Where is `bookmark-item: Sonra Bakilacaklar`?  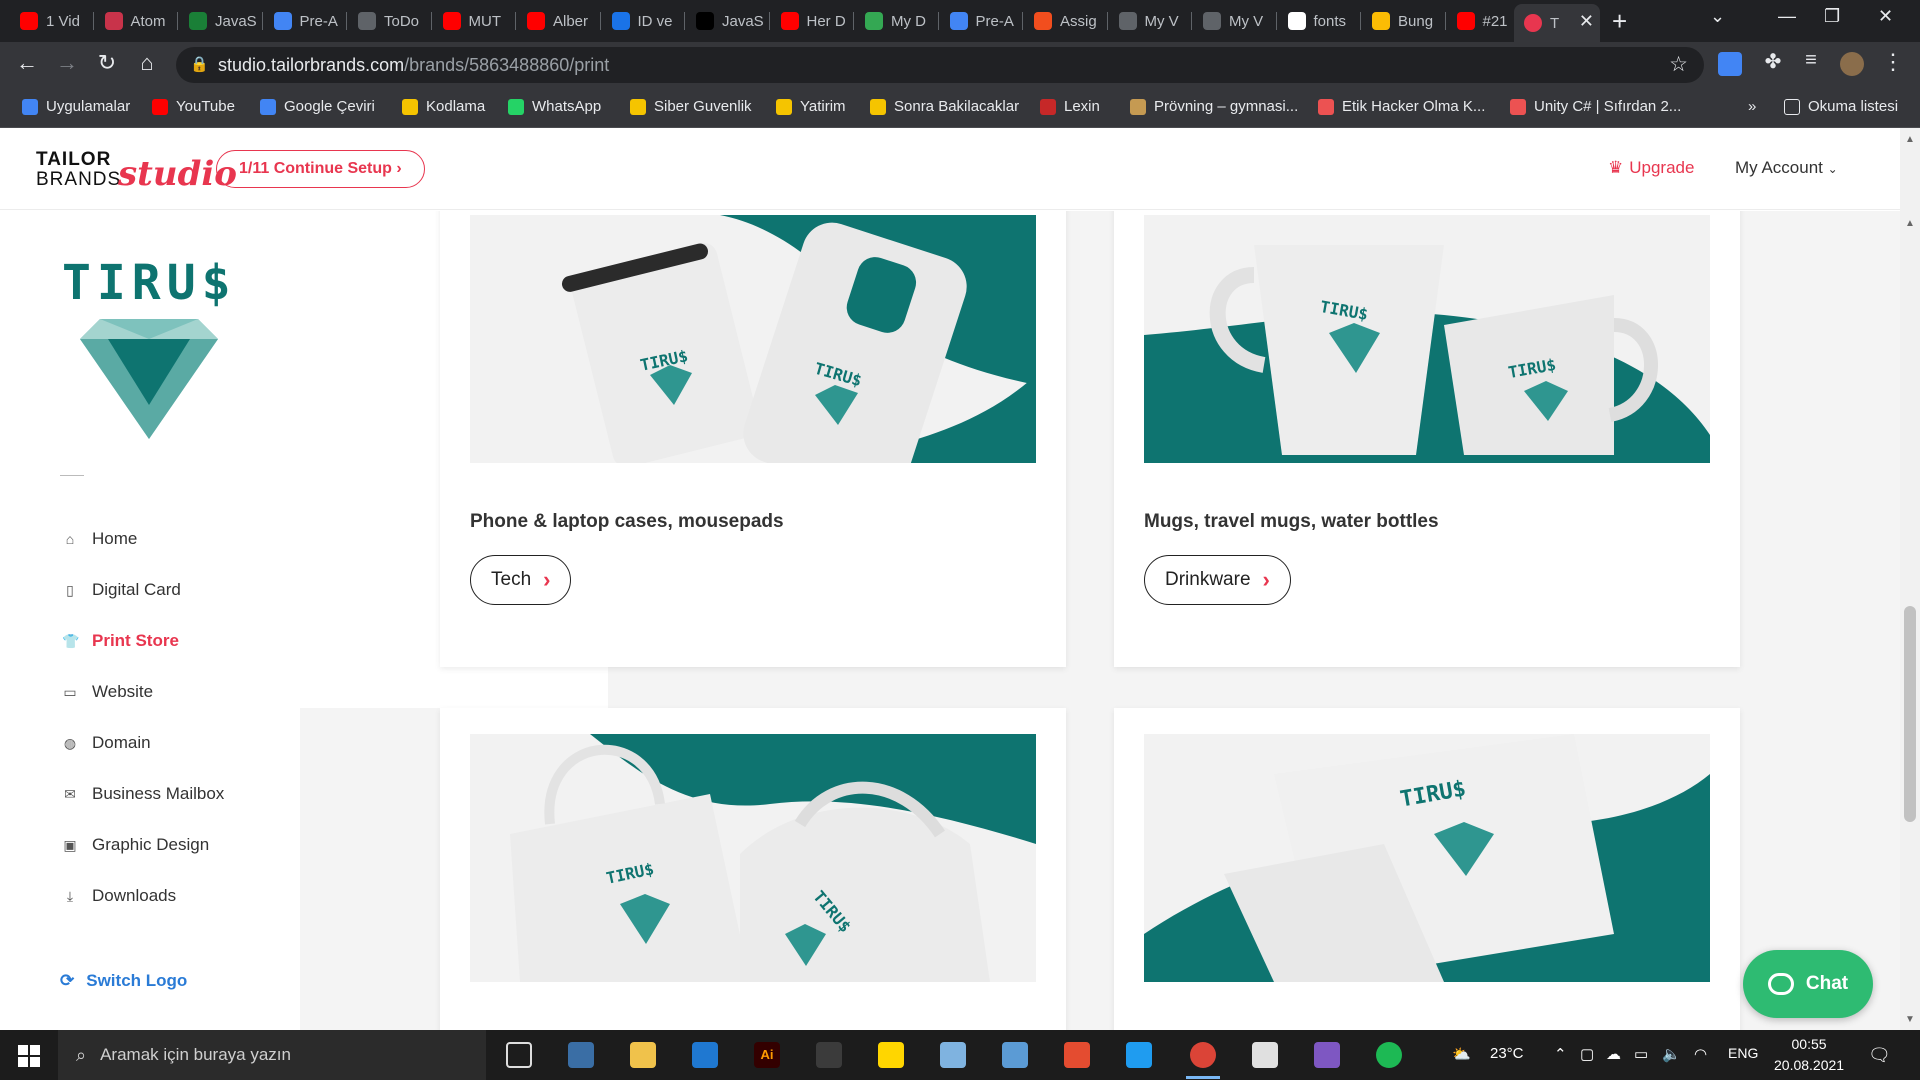
bookmark-item: Sonra Bakilacaklar is located at coordinates (944, 106).